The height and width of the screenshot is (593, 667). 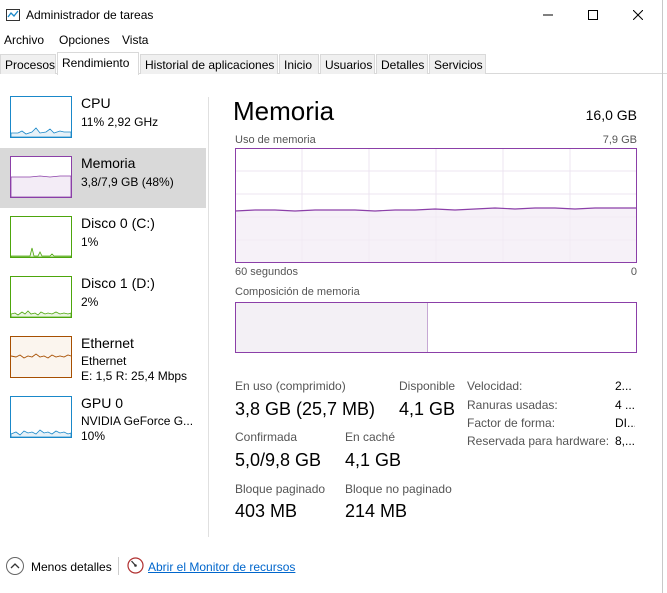 I want to click on sidebar-item-cpu: CPU 11% 2,92 GHz, so click(x=103, y=118).